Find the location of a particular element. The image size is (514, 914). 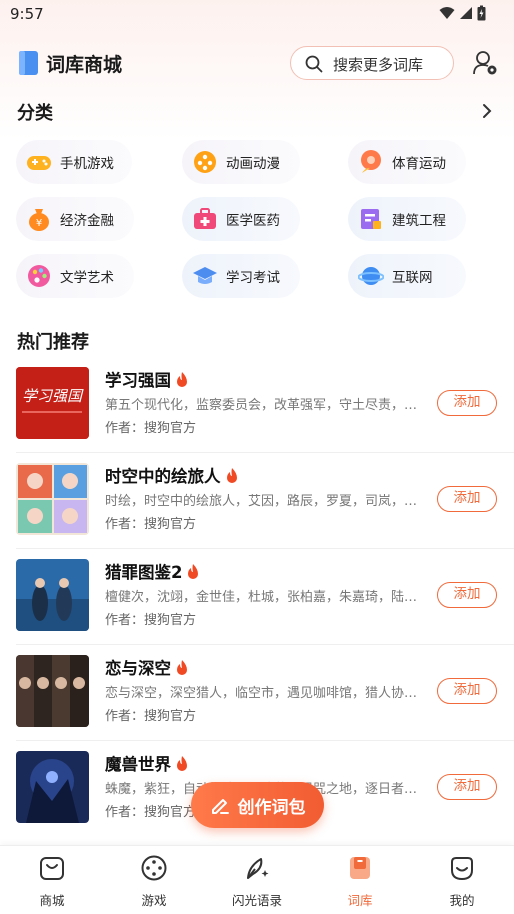

page-title: 词库商城 is located at coordinates (84, 65).